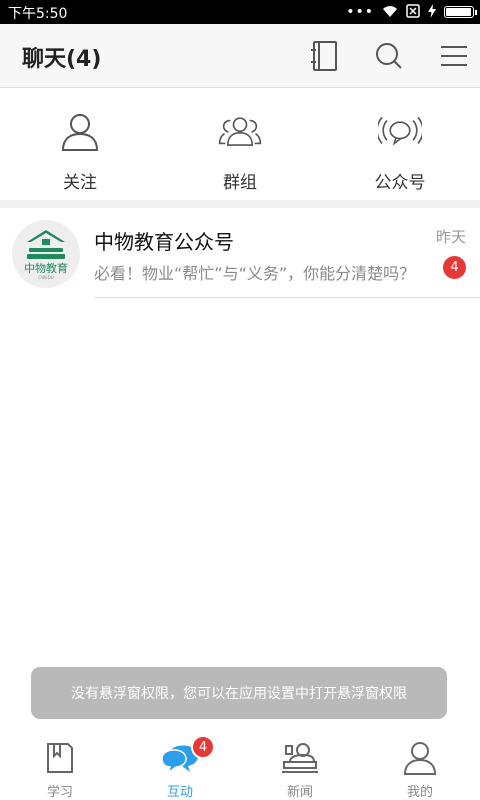  What do you see at coordinates (460, 12) in the screenshot?
I see `battery-icon` at bounding box center [460, 12].